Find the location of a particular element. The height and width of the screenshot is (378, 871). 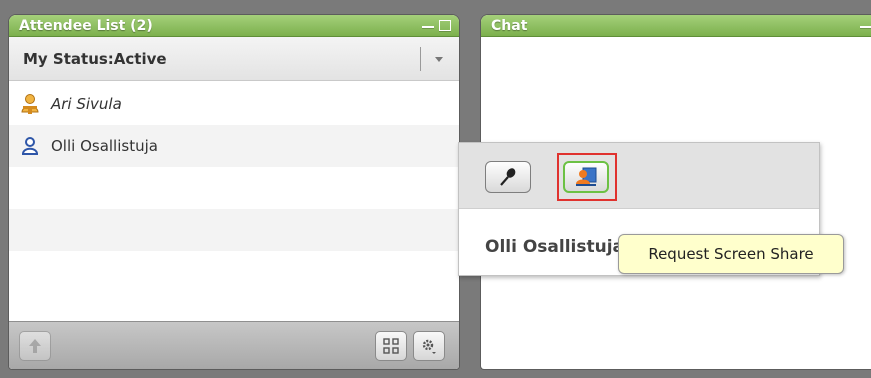

popup-toolbar is located at coordinates (639, 176).